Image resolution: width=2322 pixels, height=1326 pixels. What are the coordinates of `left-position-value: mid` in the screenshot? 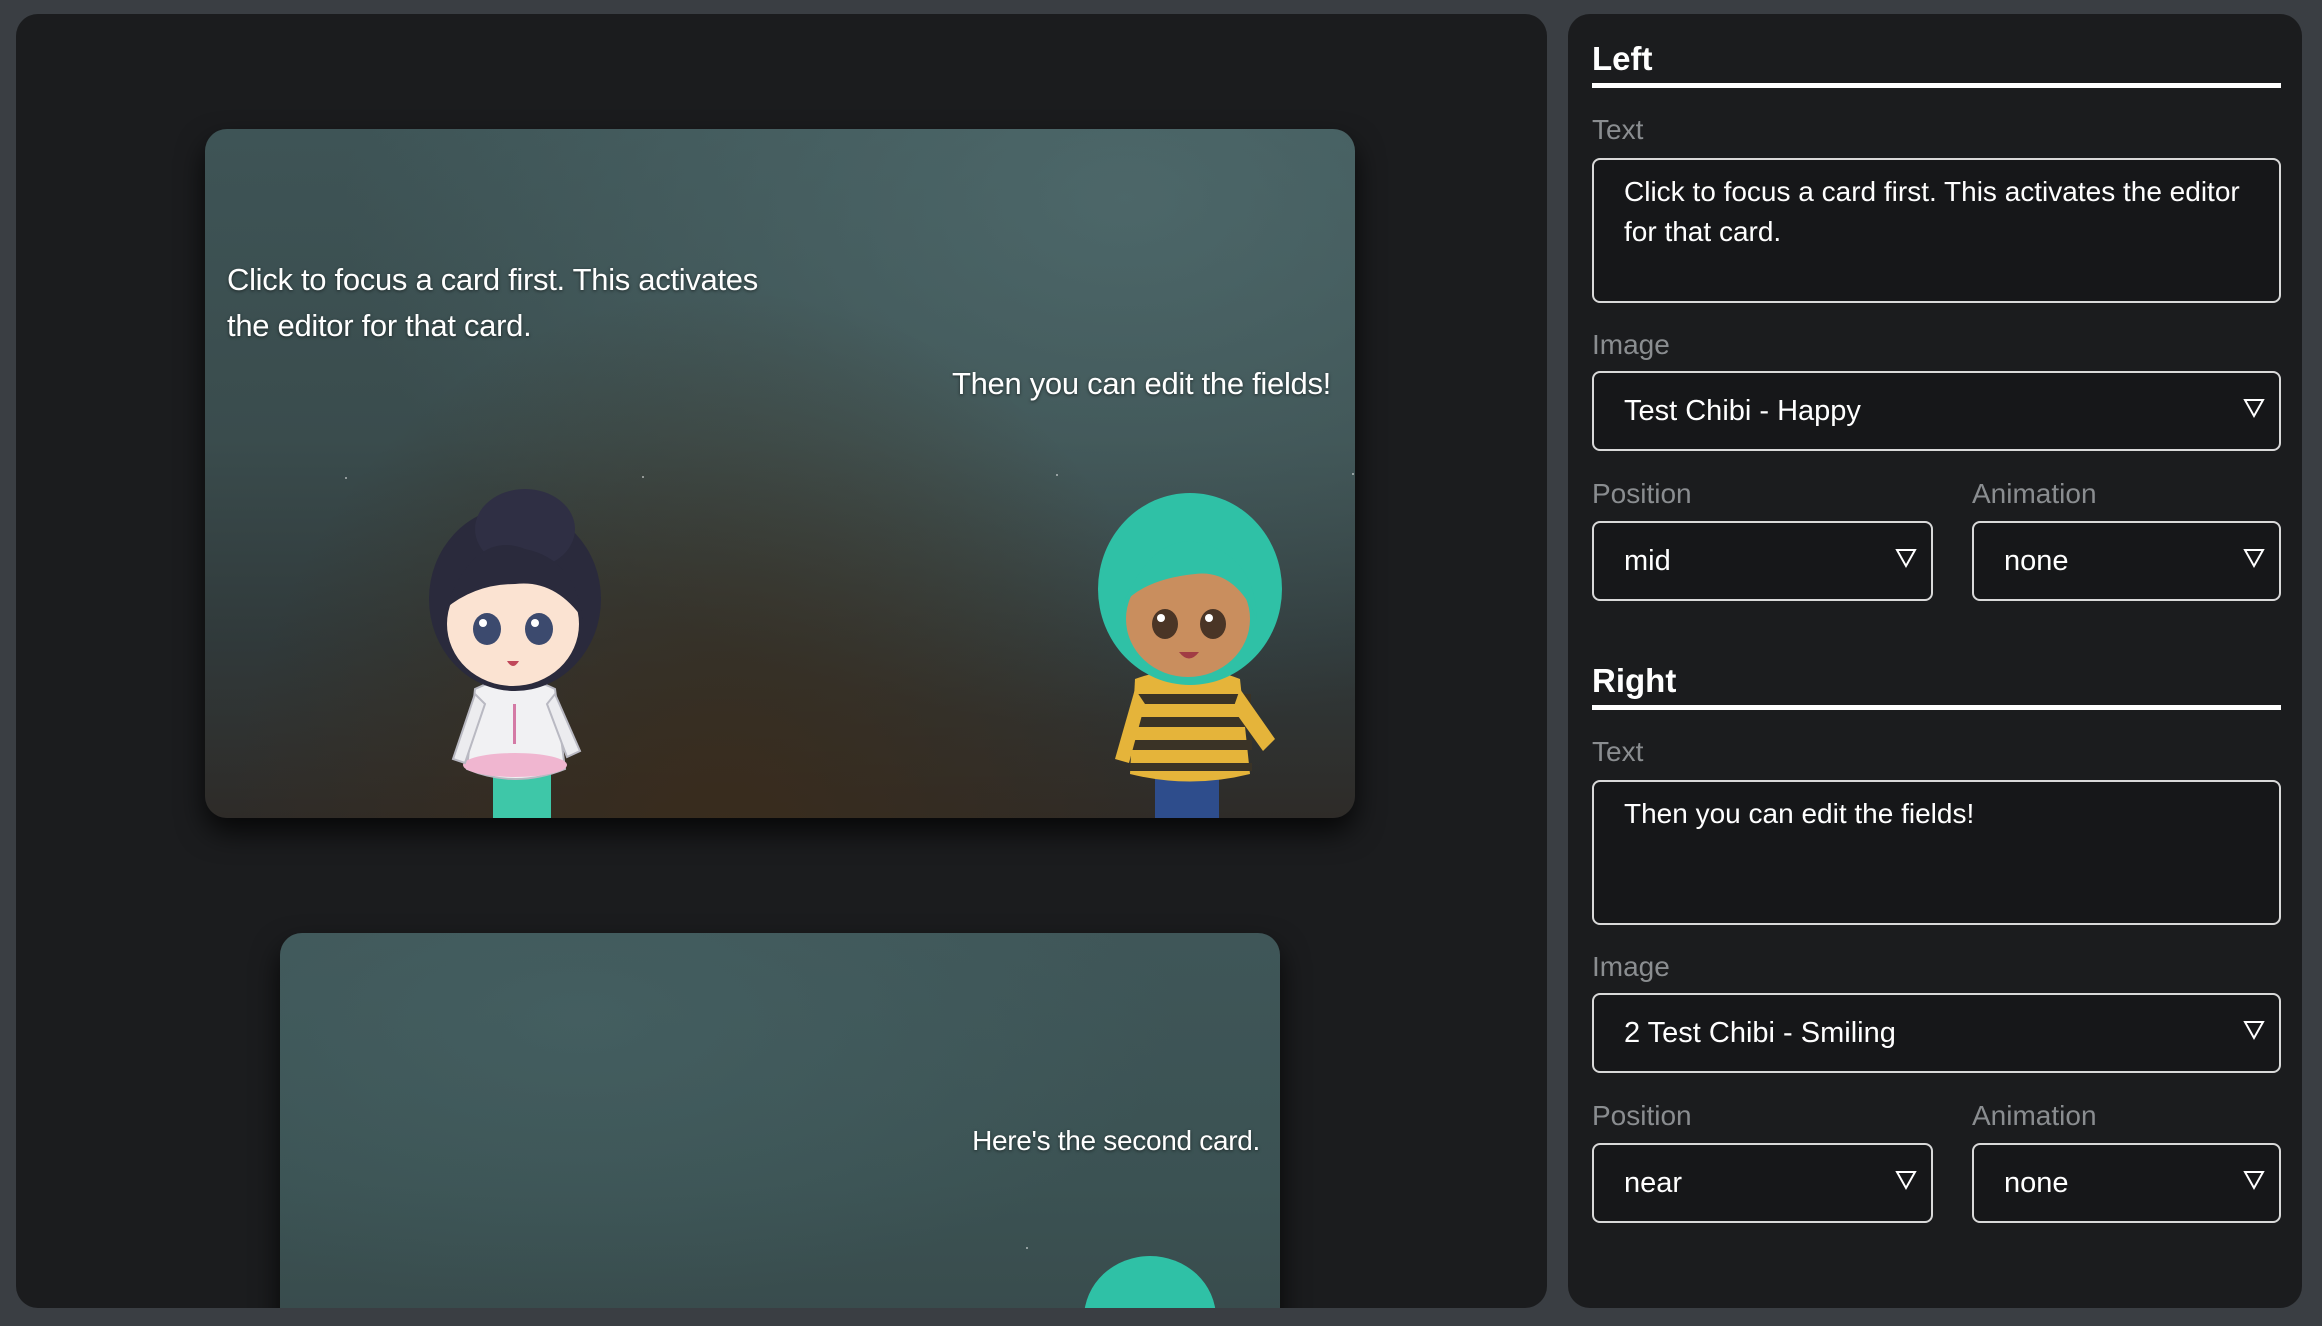 It's located at (1647, 560).